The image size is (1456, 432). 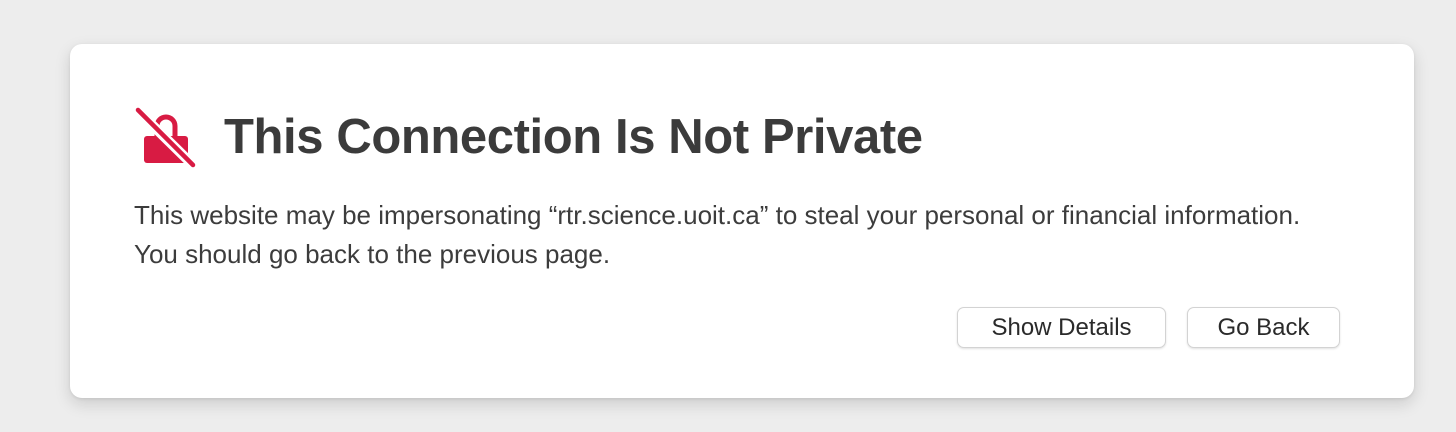 What do you see at coordinates (165, 137) in the screenshot?
I see `broken-lock-icon` at bounding box center [165, 137].